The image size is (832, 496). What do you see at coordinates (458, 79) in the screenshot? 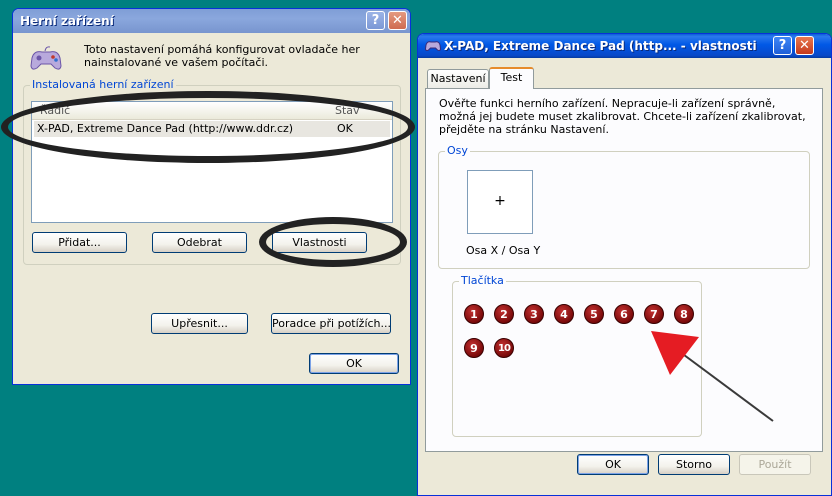
I see `tab-settings: Nastavení` at bounding box center [458, 79].